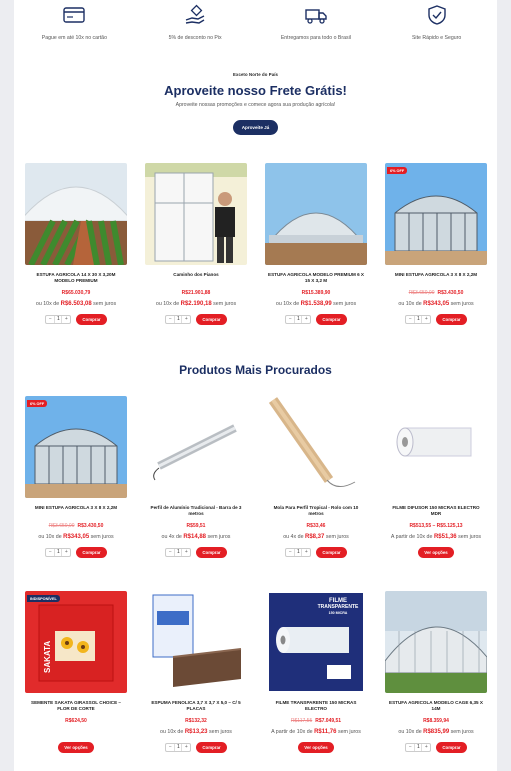 The height and width of the screenshot is (771, 511). What do you see at coordinates (255, 127) in the screenshot?
I see `promo-cta-button: Aproveite Já` at bounding box center [255, 127].